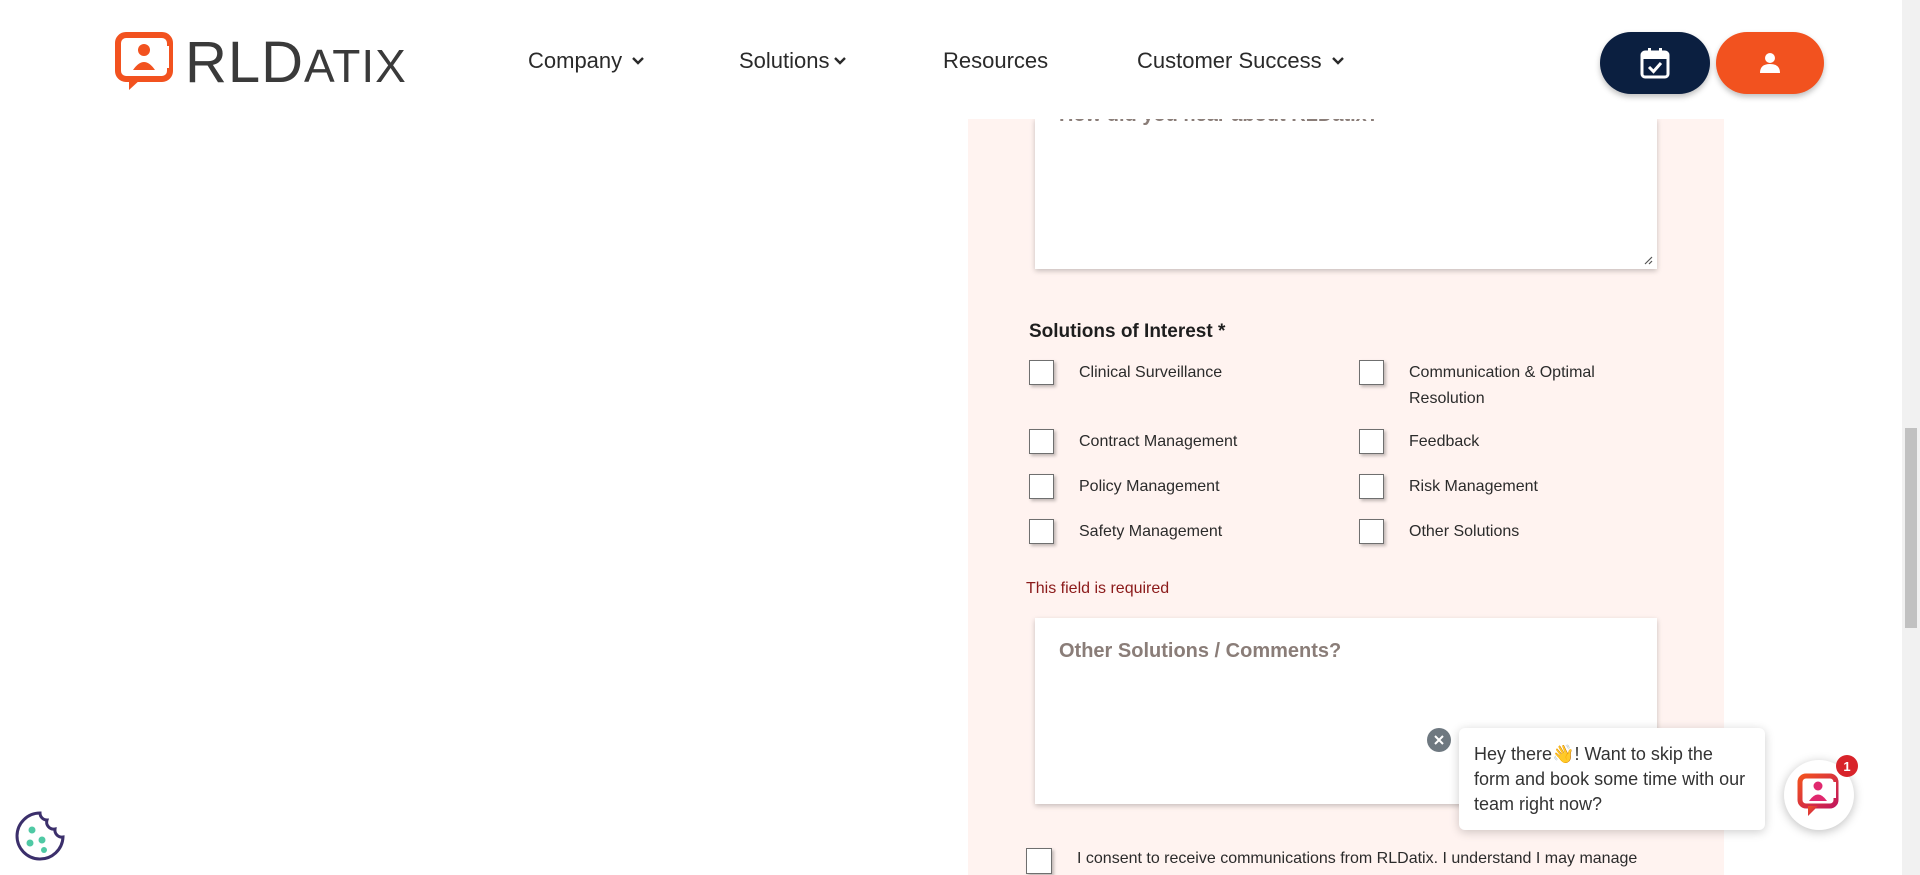  Describe the element at coordinates (1563, 754) in the screenshot. I see `wave-emoji-icon: 👋` at that location.